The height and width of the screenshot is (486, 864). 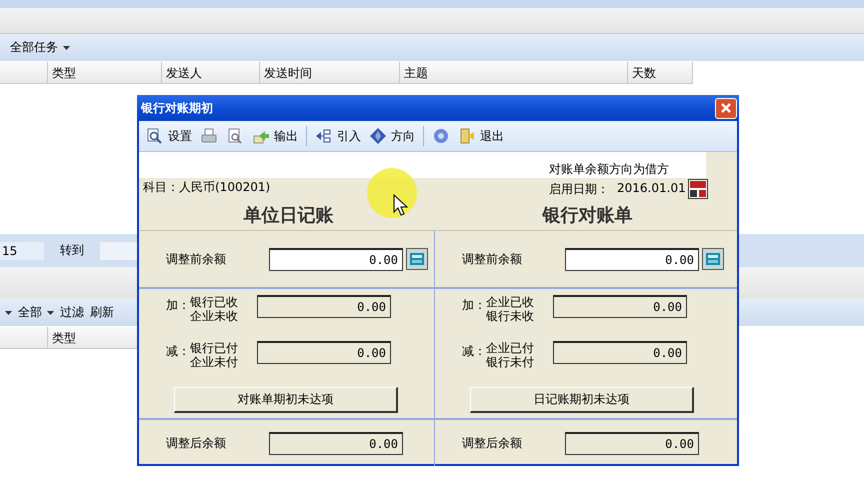 What do you see at coordinates (609, 169) in the screenshot?
I see `direction-note: 对账单余额方向为借方` at bounding box center [609, 169].